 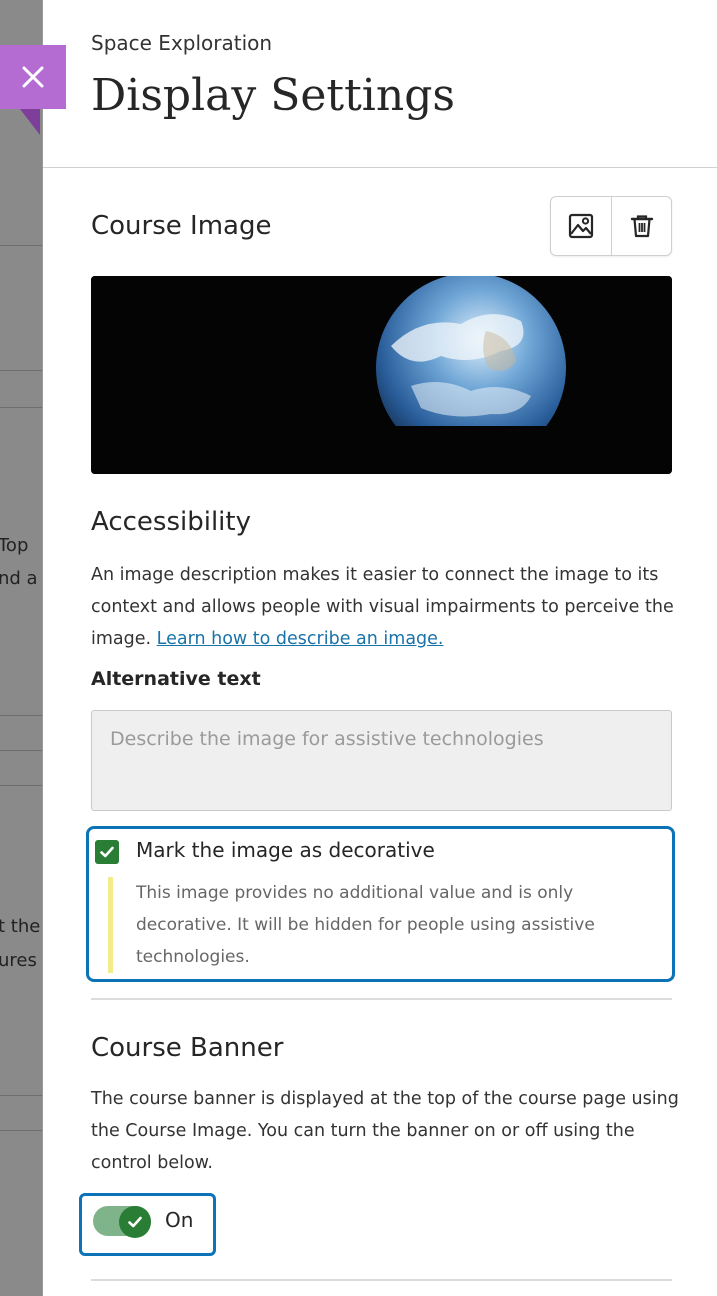 I want to click on course-banner-heading: Course Banner, so click(x=187, y=1048).